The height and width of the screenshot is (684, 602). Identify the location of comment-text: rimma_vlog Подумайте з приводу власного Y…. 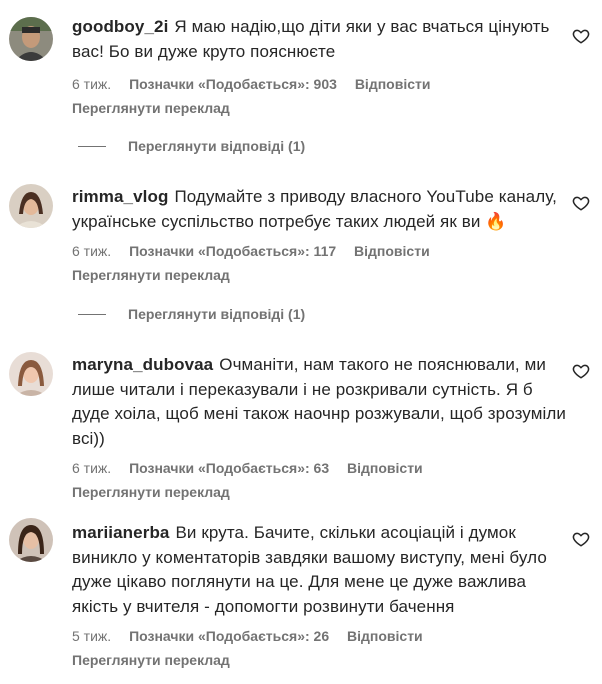
(322, 209).